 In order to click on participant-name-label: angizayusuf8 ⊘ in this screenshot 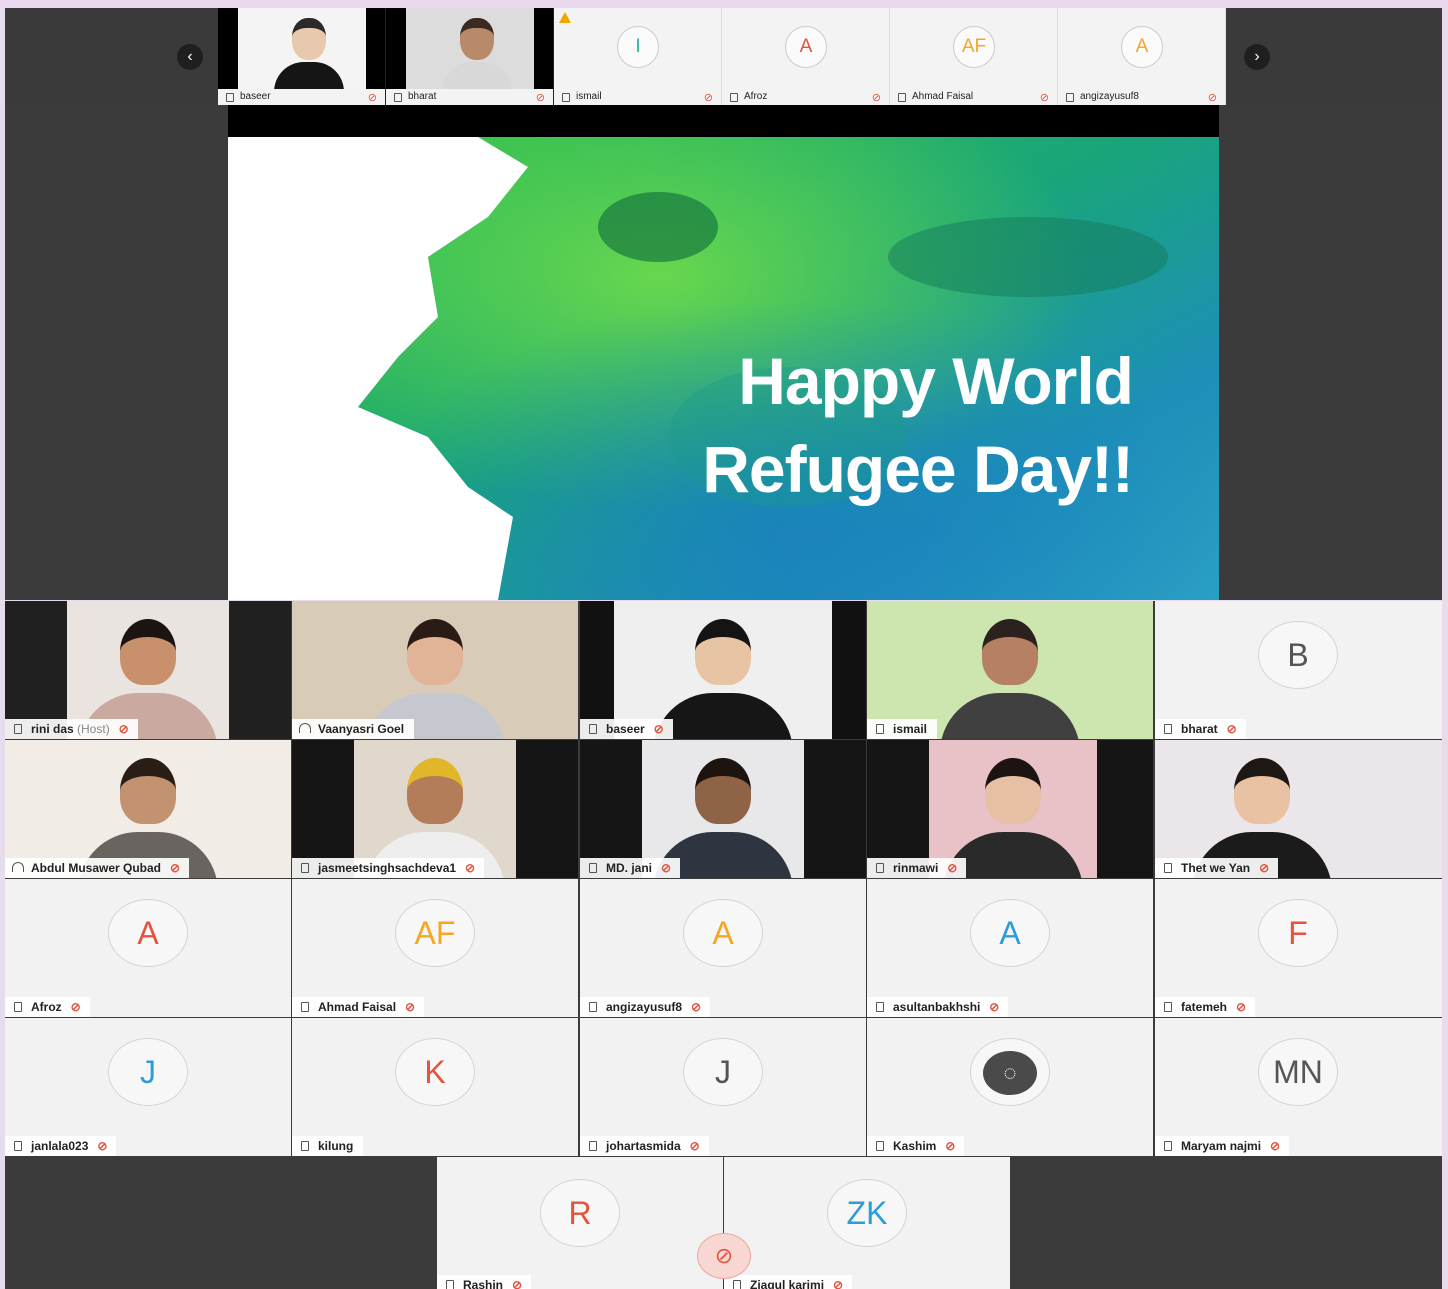, I will do `click(1141, 97)`.